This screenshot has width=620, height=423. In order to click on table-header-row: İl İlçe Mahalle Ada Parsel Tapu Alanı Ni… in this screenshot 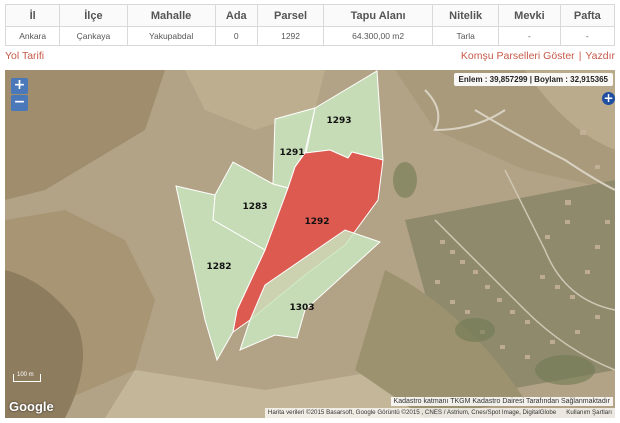, I will do `click(310, 15)`.